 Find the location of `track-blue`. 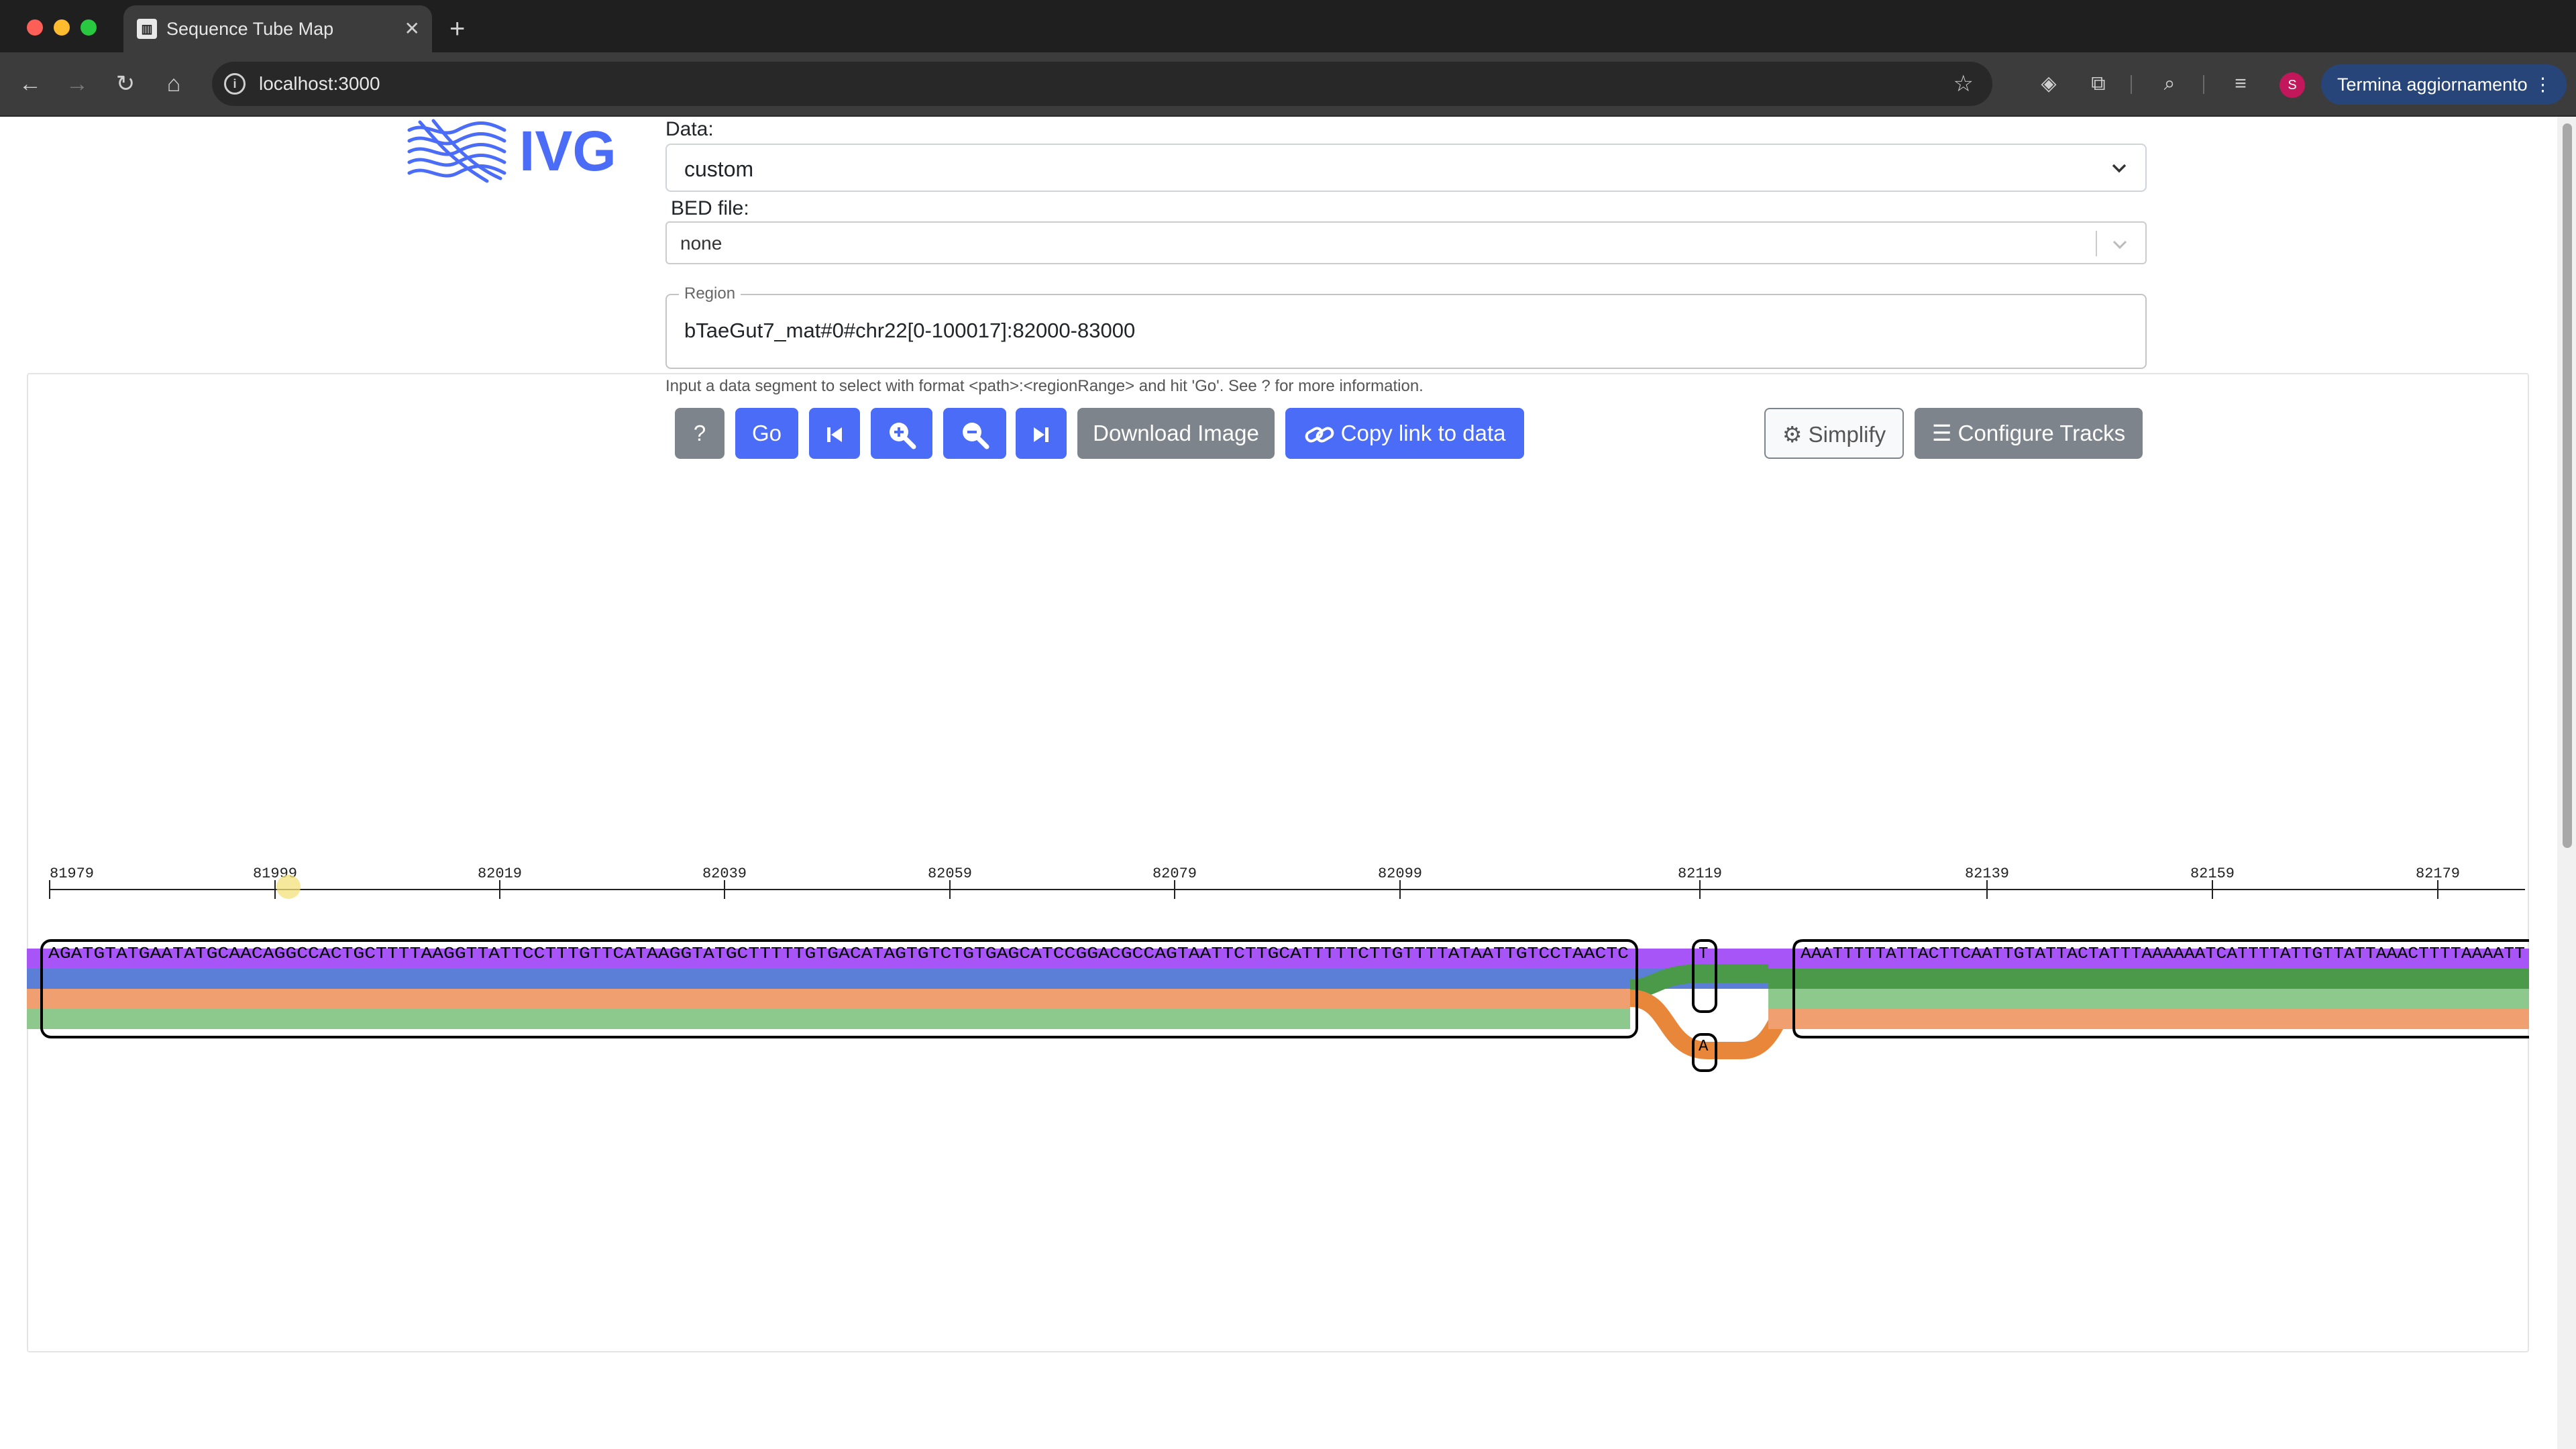

track-blue is located at coordinates (828, 979).